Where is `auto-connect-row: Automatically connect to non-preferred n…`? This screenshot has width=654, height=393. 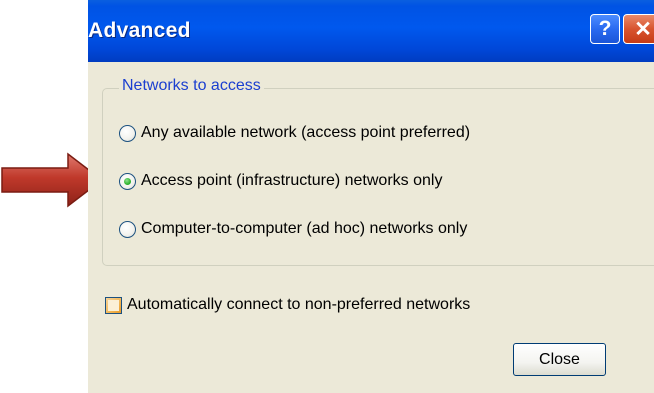 auto-connect-row: Automatically connect to non-preferred n… is located at coordinates (287, 305).